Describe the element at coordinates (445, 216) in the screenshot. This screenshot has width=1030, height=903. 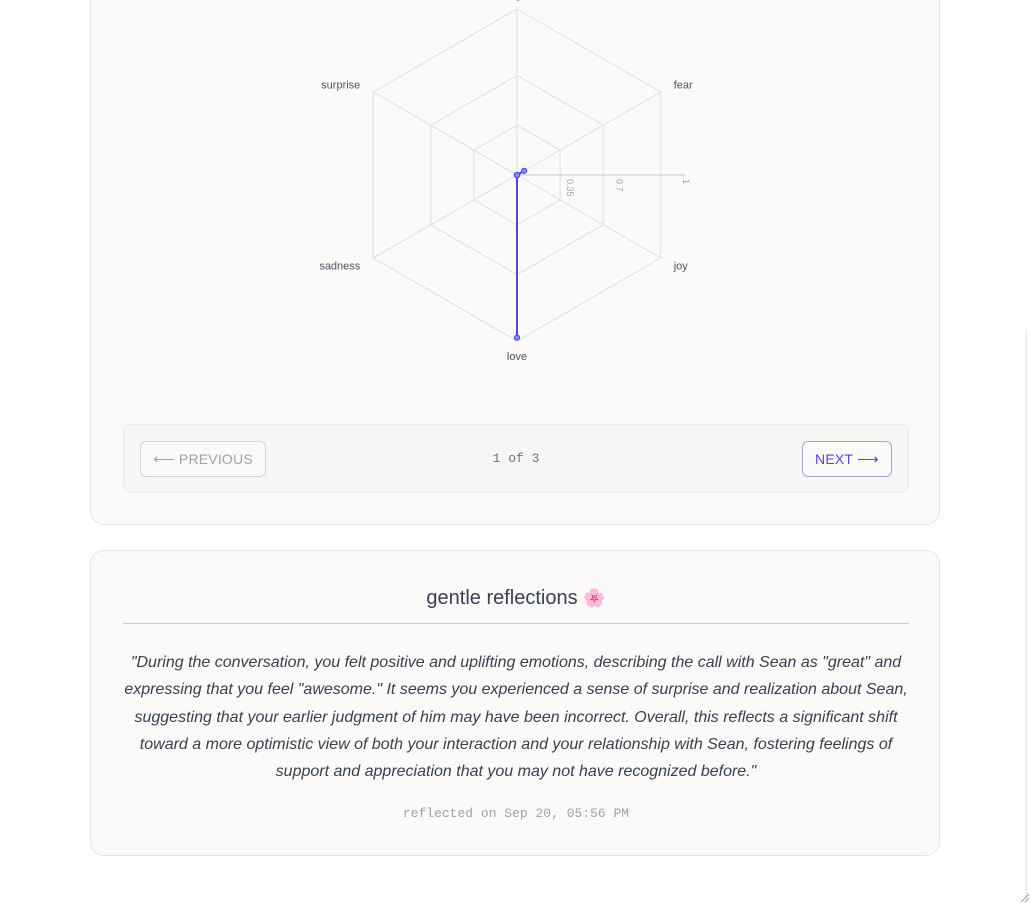
I see `radar-spoke-sadness` at that location.